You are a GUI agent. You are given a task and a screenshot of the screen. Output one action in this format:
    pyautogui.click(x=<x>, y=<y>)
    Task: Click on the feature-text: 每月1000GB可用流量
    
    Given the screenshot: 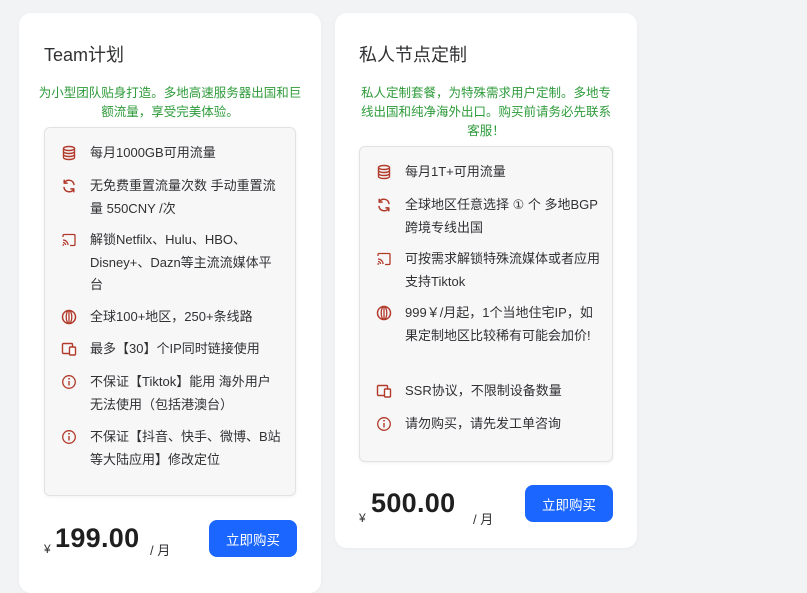 What is the action you would take?
    pyautogui.click(x=153, y=152)
    